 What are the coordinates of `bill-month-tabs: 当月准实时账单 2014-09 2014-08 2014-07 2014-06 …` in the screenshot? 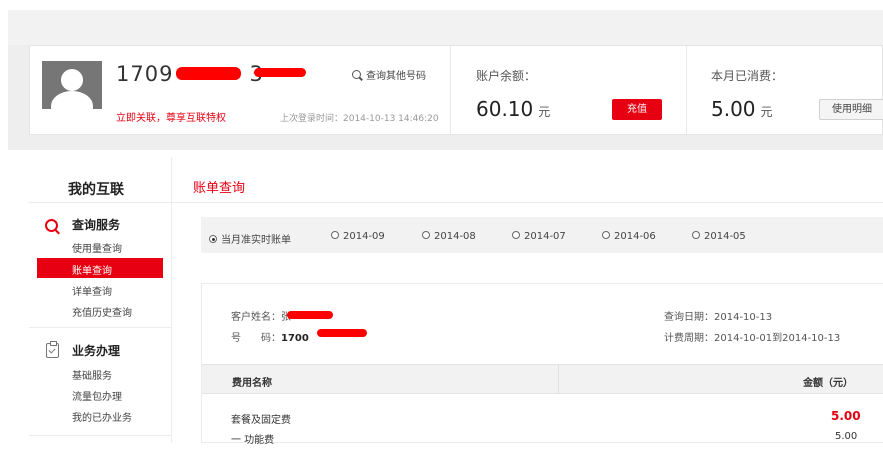 It's located at (542, 235).